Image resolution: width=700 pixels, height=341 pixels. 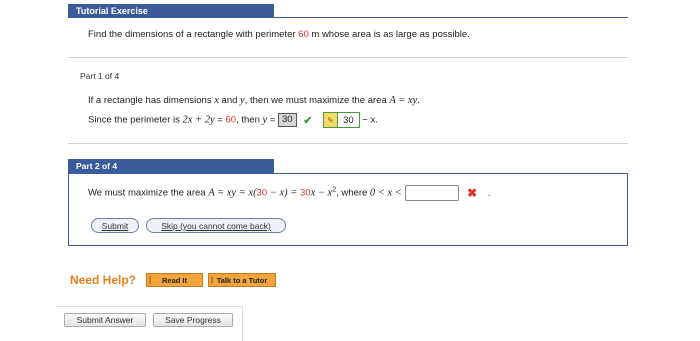 What do you see at coordinates (348, 57) in the screenshot?
I see `divider` at bounding box center [348, 57].